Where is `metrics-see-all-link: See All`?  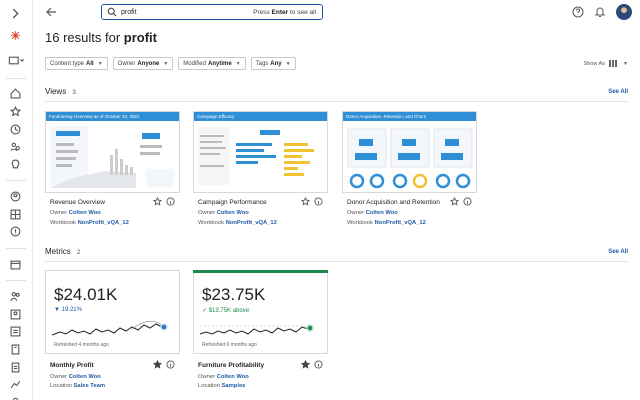 metrics-see-all-link: See All is located at coordinates (618, 252).